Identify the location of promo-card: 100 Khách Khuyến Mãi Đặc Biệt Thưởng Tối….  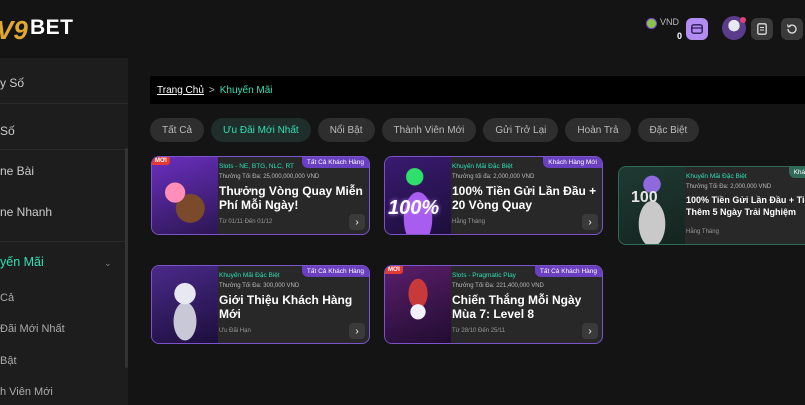
(711, 205).